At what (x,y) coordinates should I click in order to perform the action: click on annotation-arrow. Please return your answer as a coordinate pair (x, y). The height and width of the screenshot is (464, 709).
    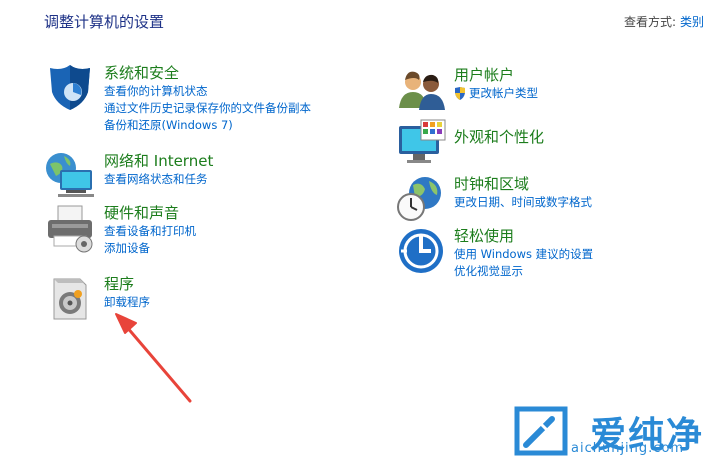
    Looking at the image, I should click on (153, 358).